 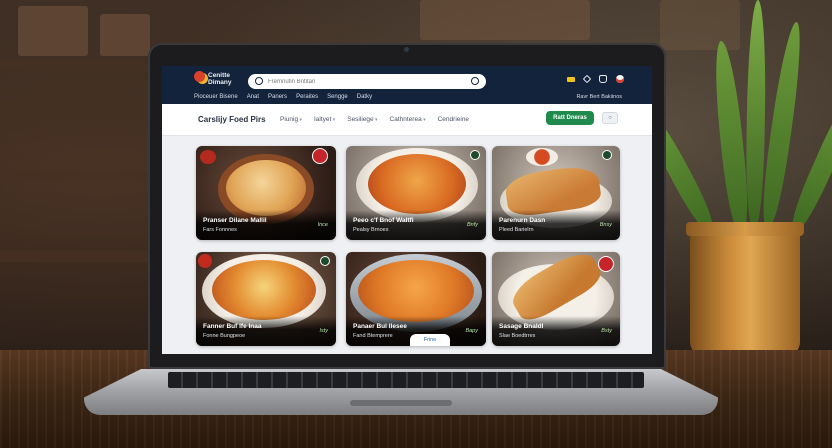 I want to click on card-rating: Isty, so click(x=323, y=331).